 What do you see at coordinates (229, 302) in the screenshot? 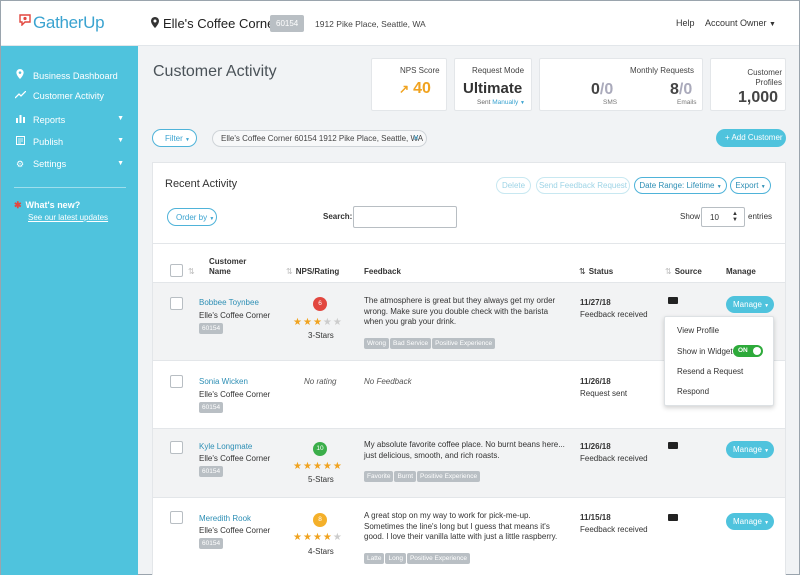
I see `customer-name-link: Bobbee Toynbee` at bounding box center [229, 302].